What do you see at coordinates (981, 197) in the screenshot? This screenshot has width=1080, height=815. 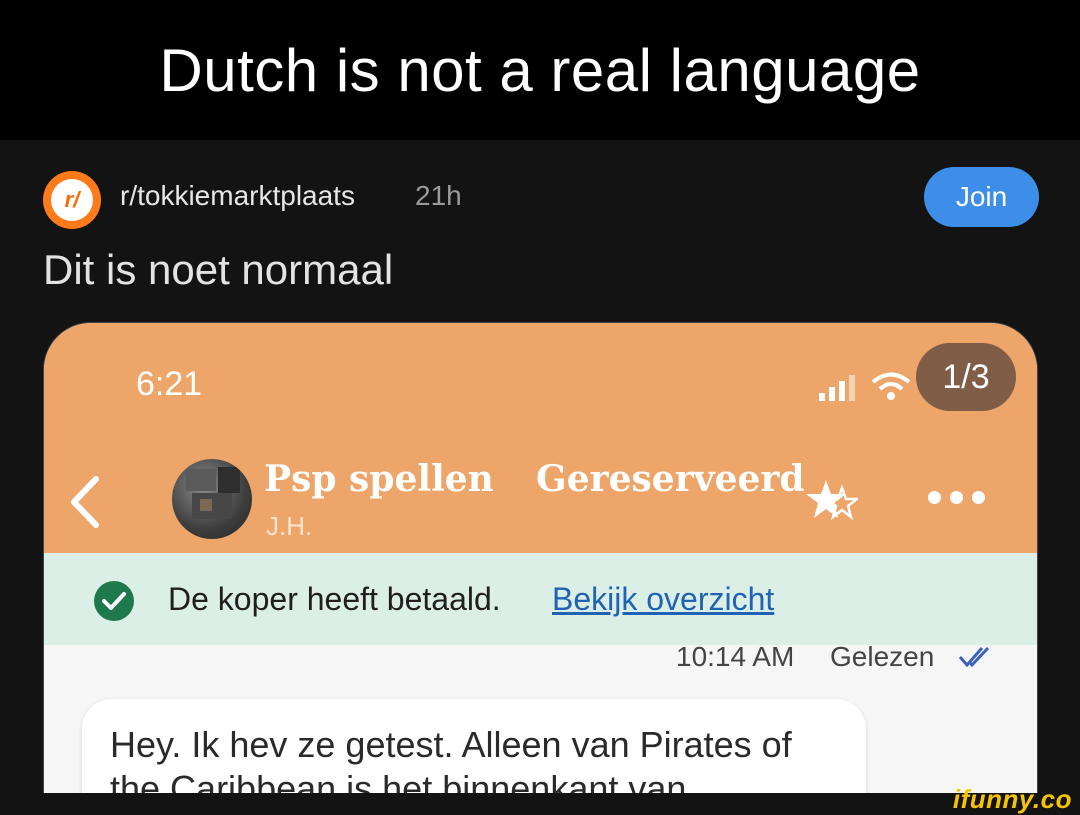 I see `join-button: Join` at bounding box center [981, 197].